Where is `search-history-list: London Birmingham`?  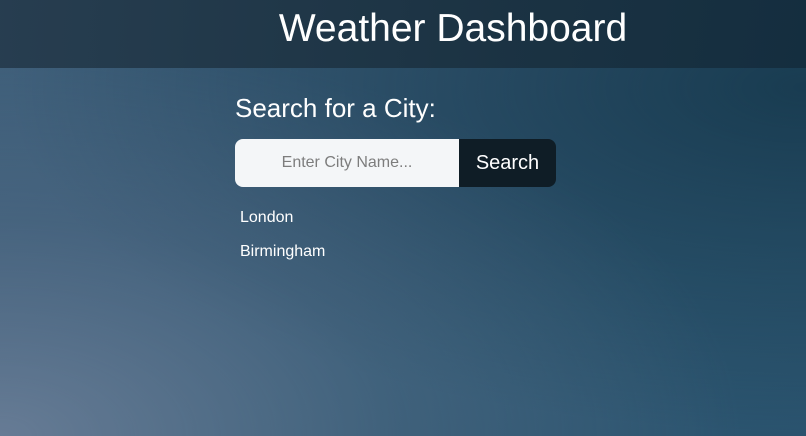 search-history-list: London Birmingham is located at coordinates (282, 242).